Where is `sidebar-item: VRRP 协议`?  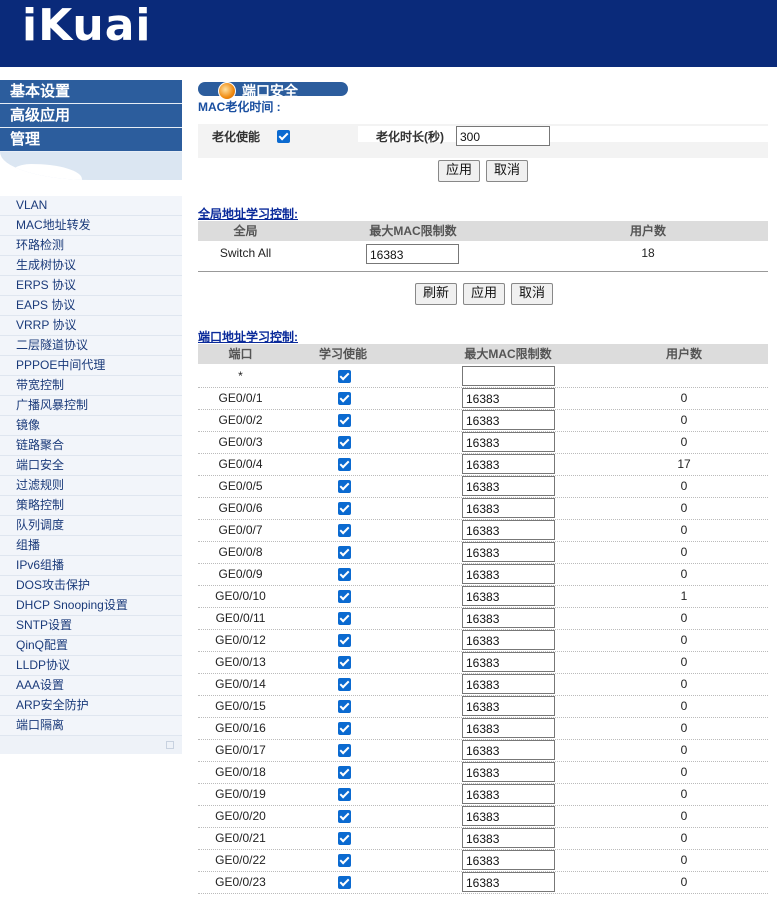
sidebar-item: VRRP 协议 is located at coordinates (91, 326).